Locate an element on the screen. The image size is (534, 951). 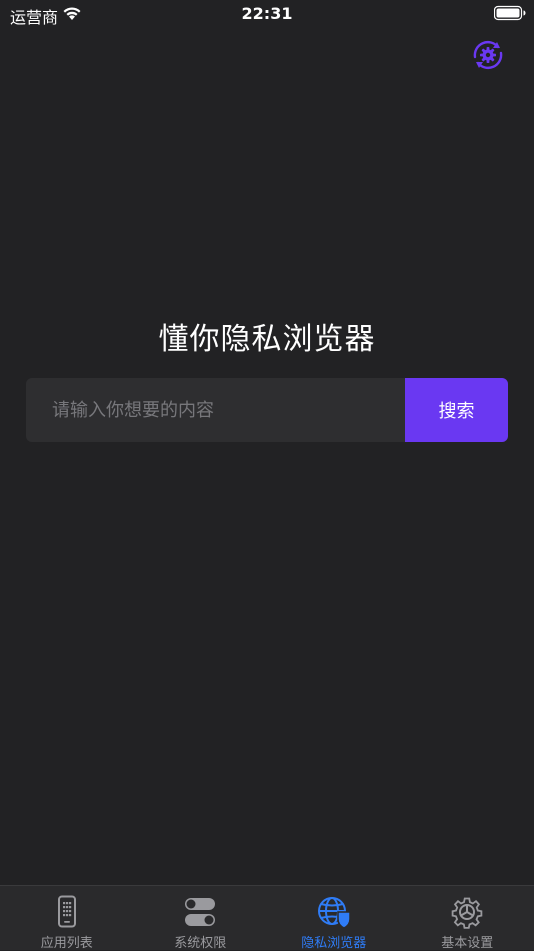
tab-label: 系统权限 is located at coordinates (201, 941).